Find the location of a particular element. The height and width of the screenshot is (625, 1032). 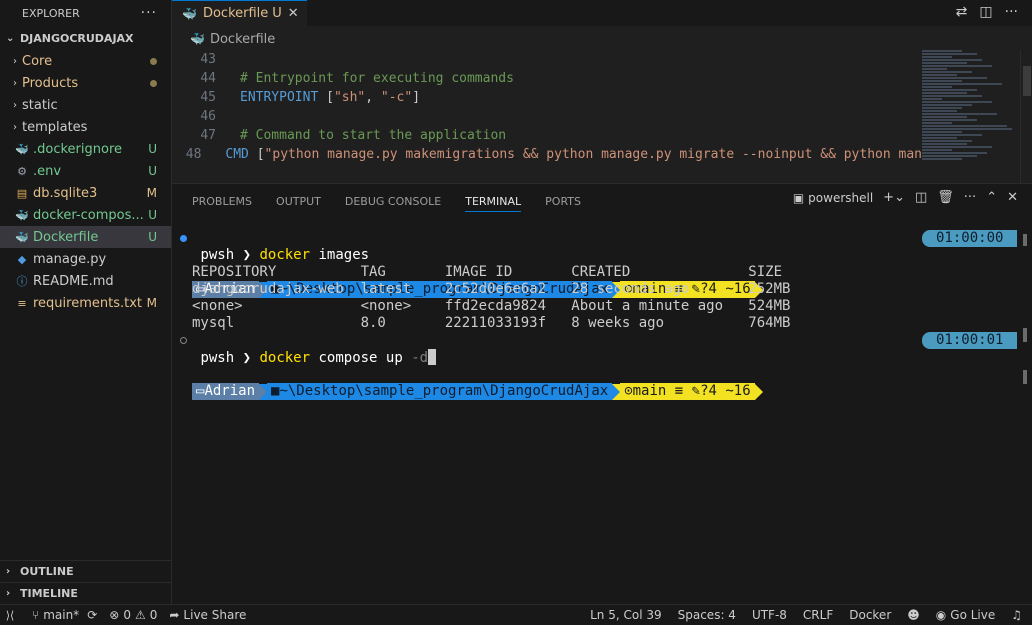

folder-item-static: › static is located at coordinates (85, 105).